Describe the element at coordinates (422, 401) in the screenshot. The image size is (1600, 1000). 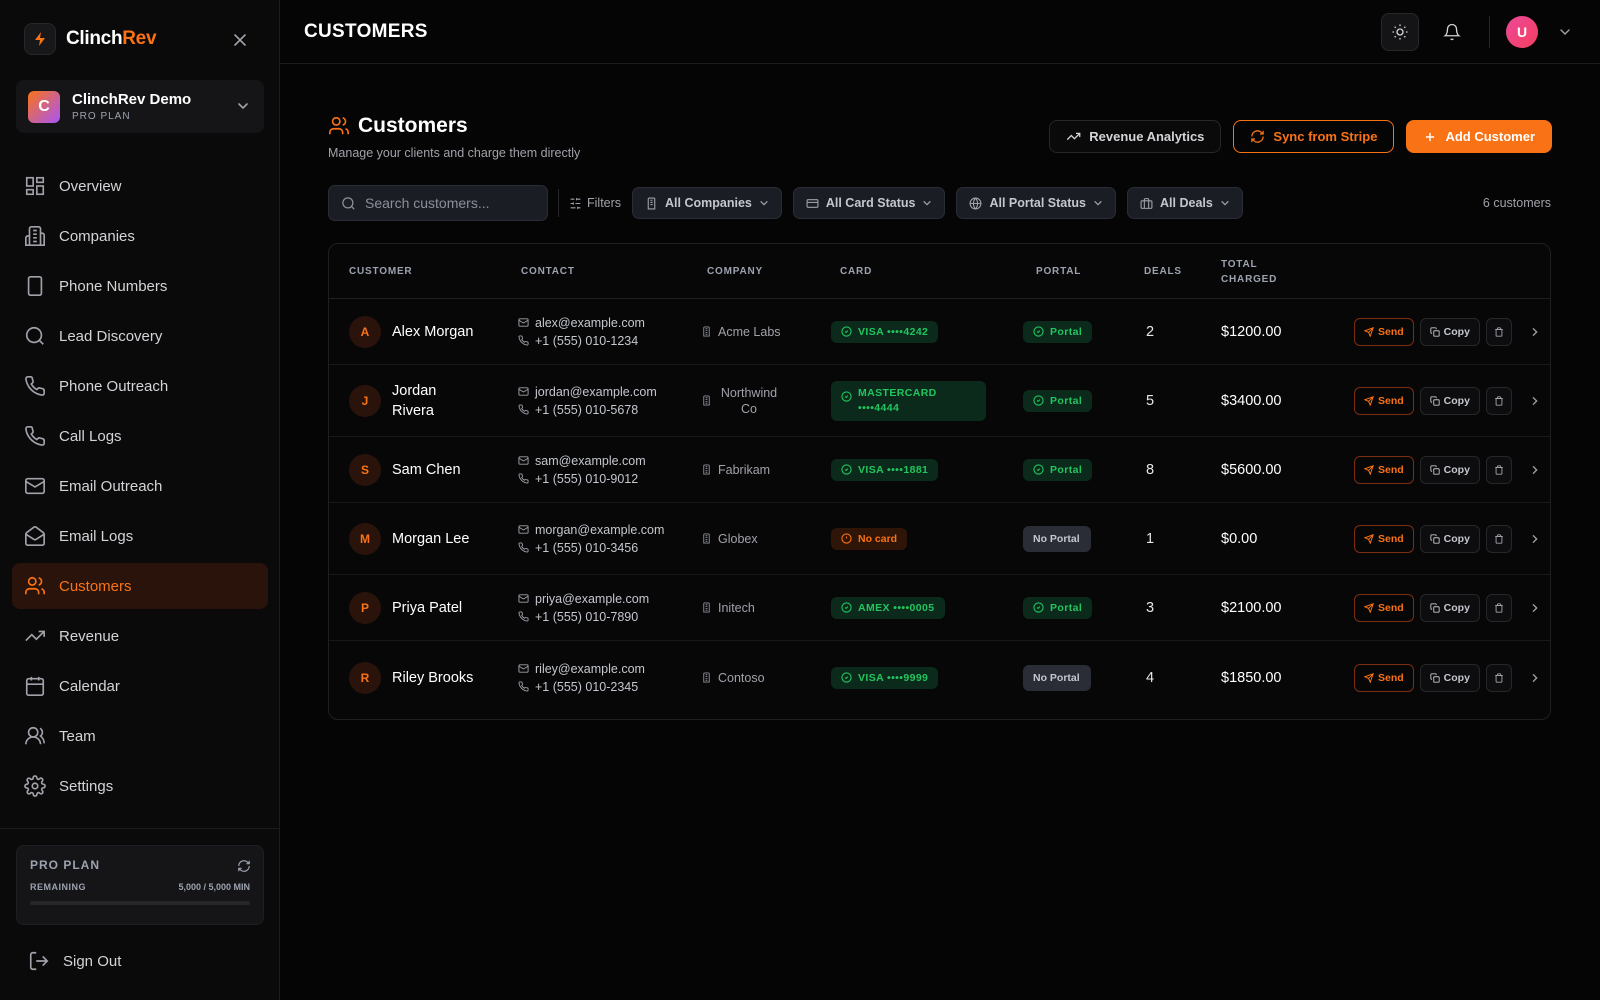
I see `customer-name: Jordan Rivera` at that location.